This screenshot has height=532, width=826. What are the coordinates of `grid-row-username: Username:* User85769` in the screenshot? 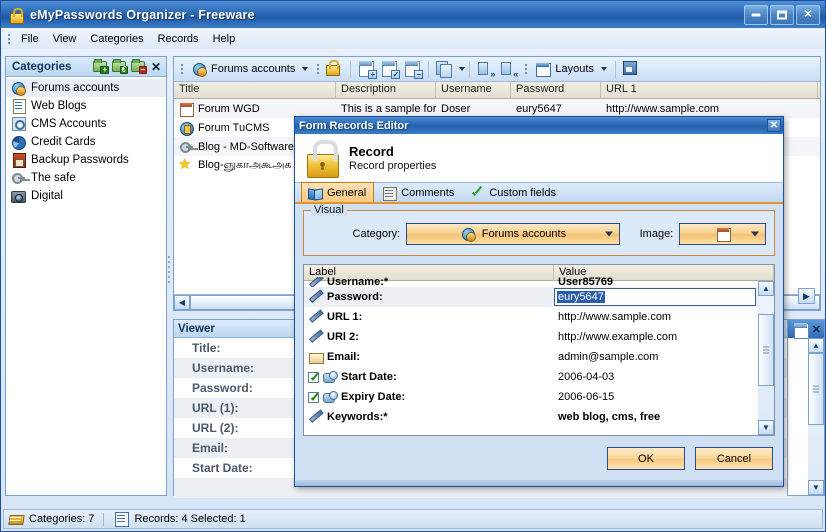 It's located at (539, 282).